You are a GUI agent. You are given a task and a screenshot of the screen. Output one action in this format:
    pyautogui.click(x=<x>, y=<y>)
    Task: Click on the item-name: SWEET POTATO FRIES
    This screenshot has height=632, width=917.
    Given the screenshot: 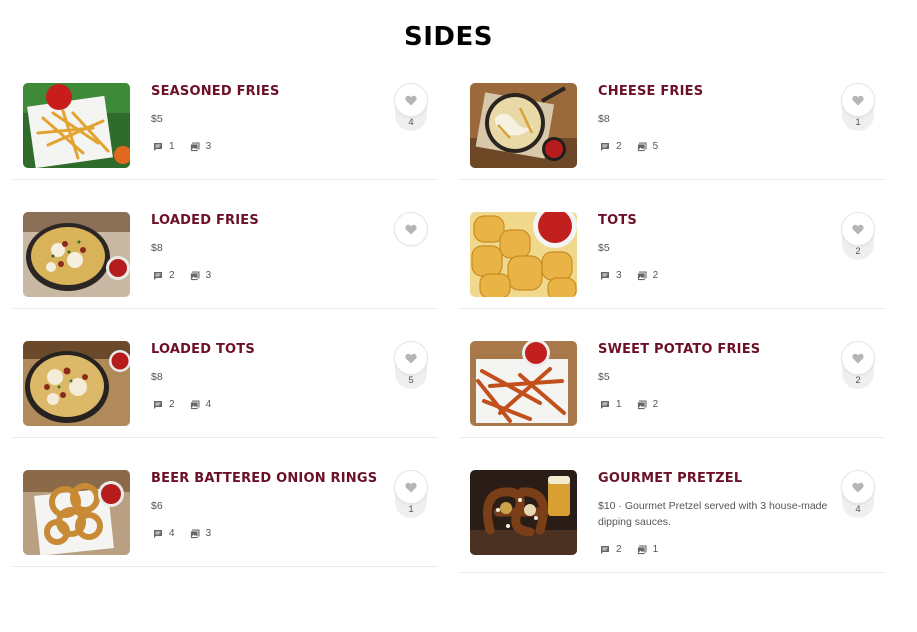 What is the action you would take?
    pyautogui.click(x=679, y=349)
    